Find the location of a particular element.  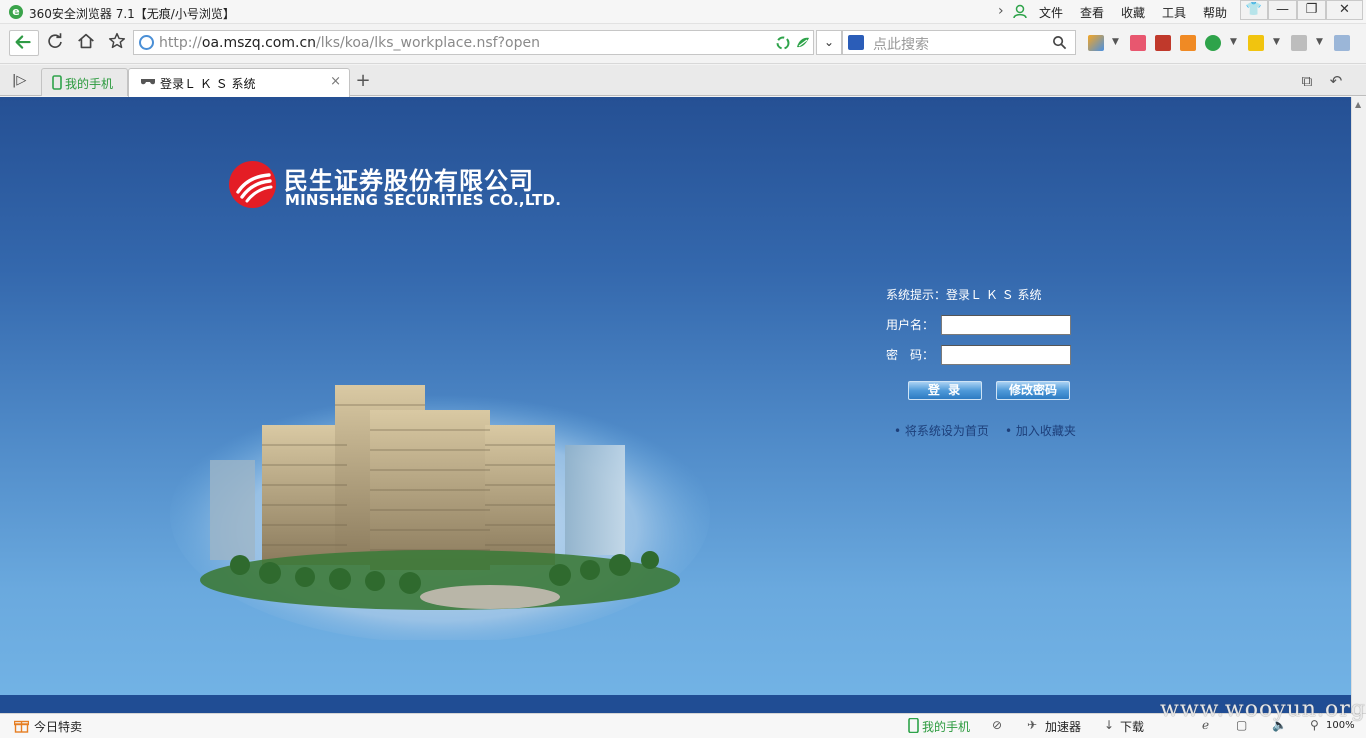

star-icon is located at coordinates (117, 40).